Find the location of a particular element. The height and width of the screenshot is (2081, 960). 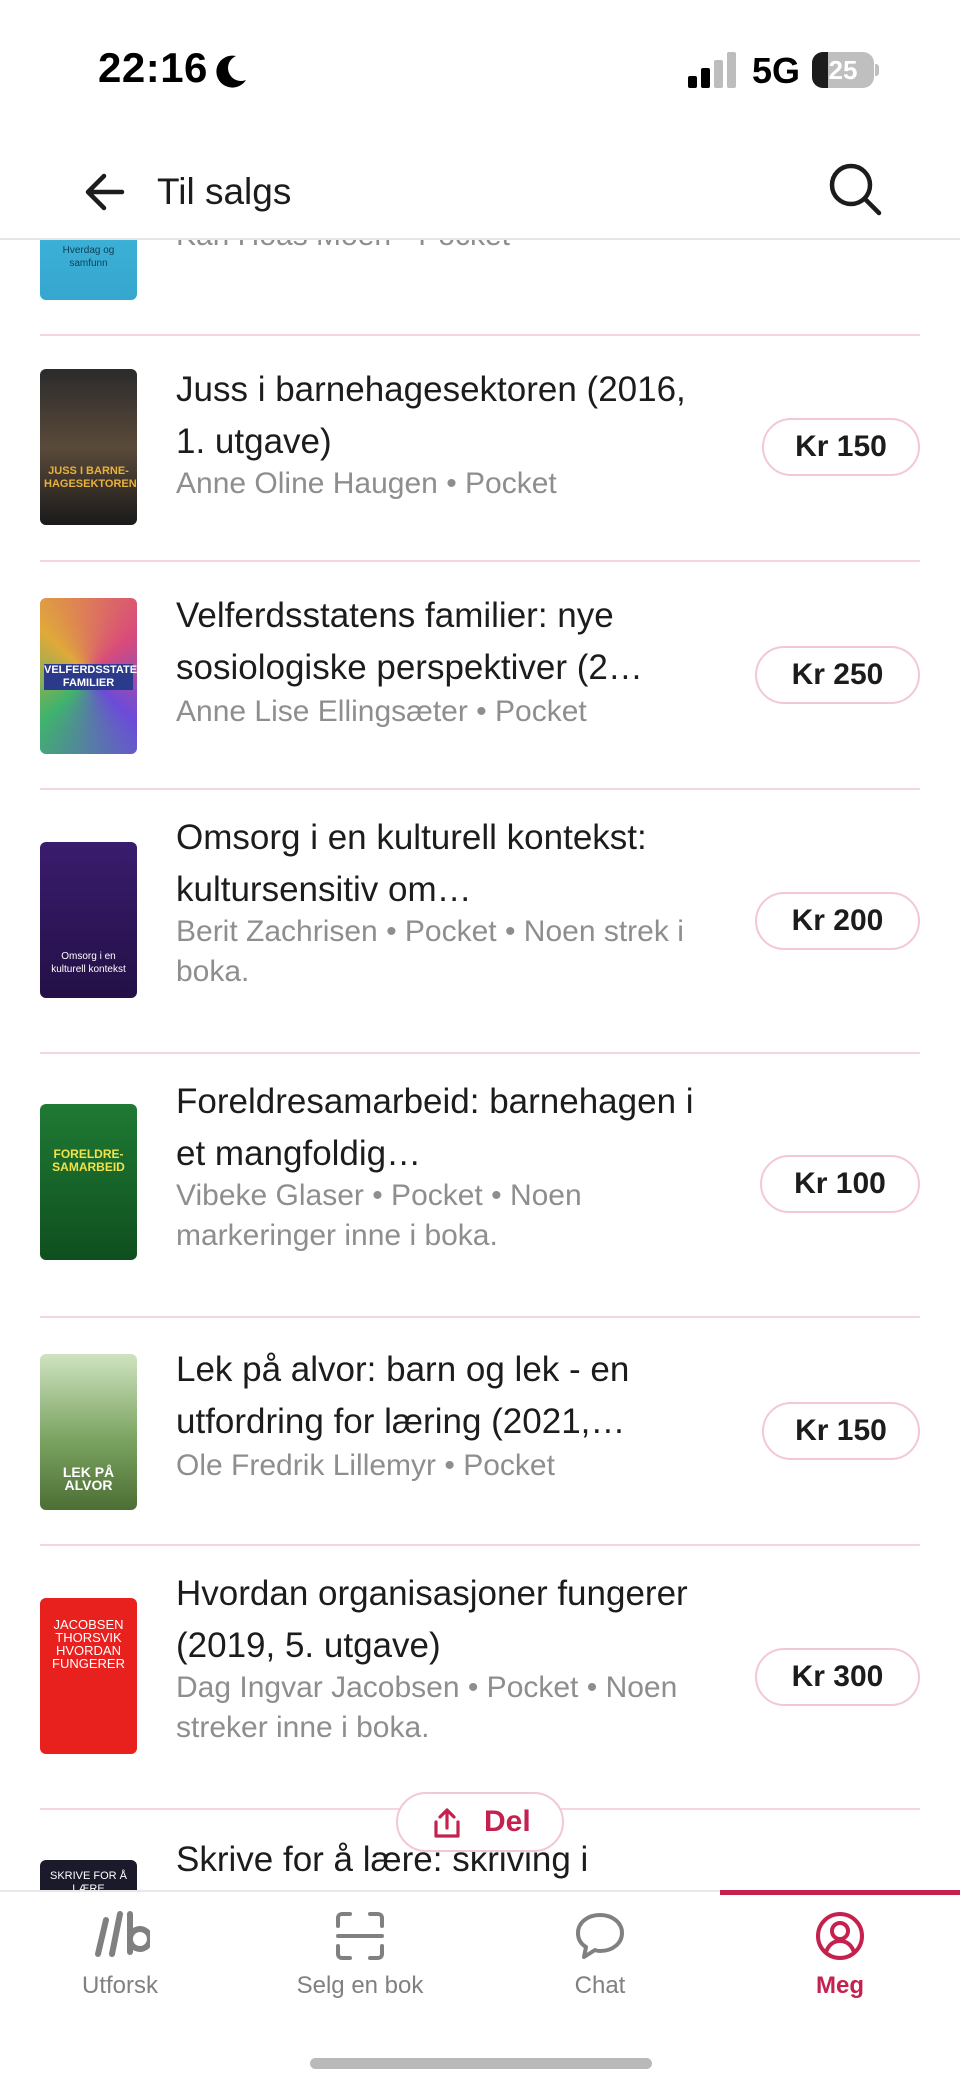

tab-selg-en-bok: Selg en bok is located at coordinates (360, 1952).